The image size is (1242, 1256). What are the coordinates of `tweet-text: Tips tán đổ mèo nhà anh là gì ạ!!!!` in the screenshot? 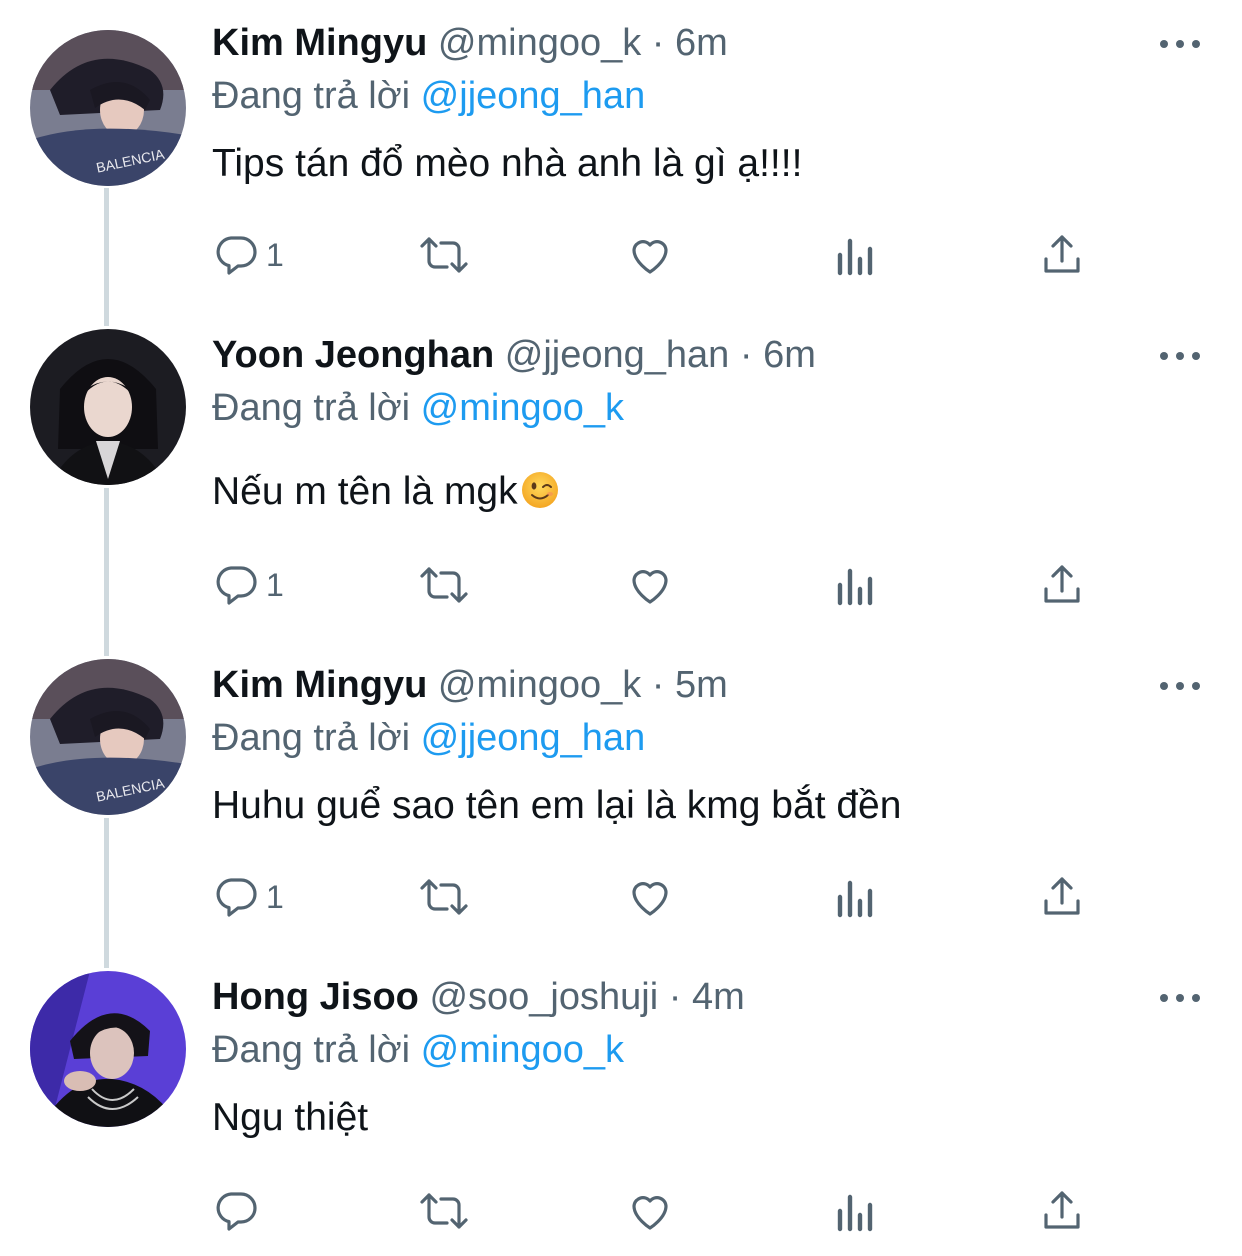 It's located at (507, 163).